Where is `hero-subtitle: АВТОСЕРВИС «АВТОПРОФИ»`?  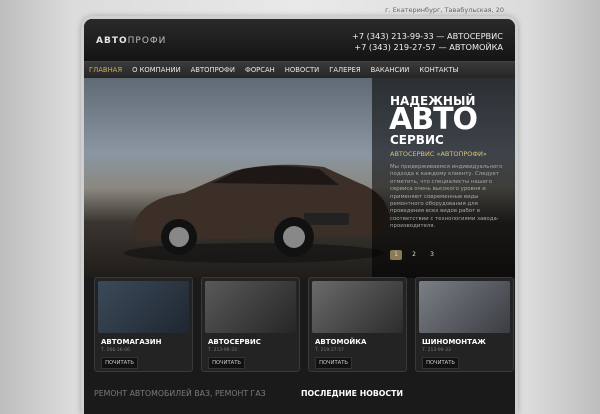 hero-subtitle: АВТОСЕРВИС «АВТОПРОФИ» is located at coordinates (438, 154).